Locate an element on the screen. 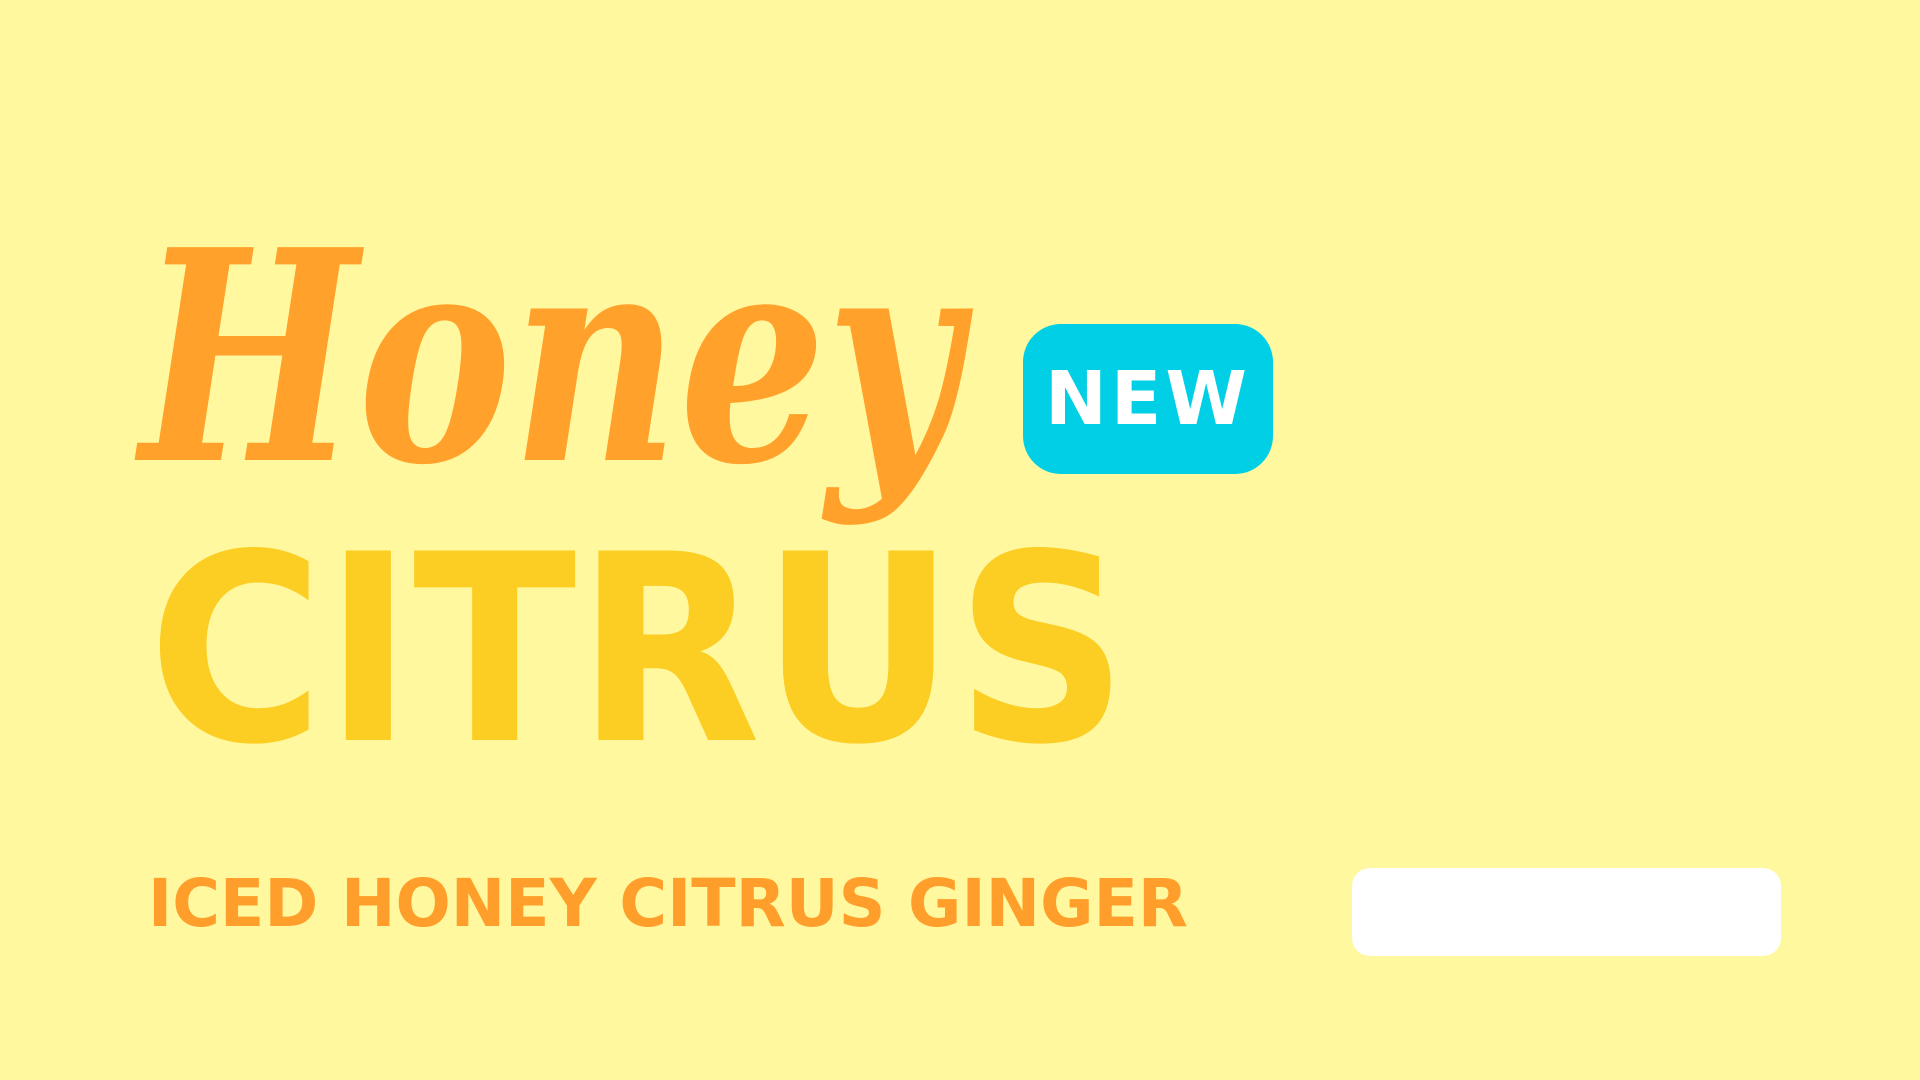  subtitle-line: ICED HONEY CITRUS GINGER is located at coordinates (678, 903).